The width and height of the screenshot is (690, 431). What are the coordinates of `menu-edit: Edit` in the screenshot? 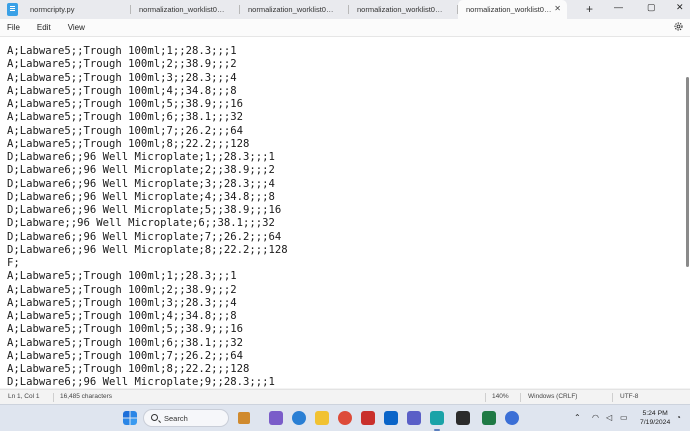 It's located at (44, 27).